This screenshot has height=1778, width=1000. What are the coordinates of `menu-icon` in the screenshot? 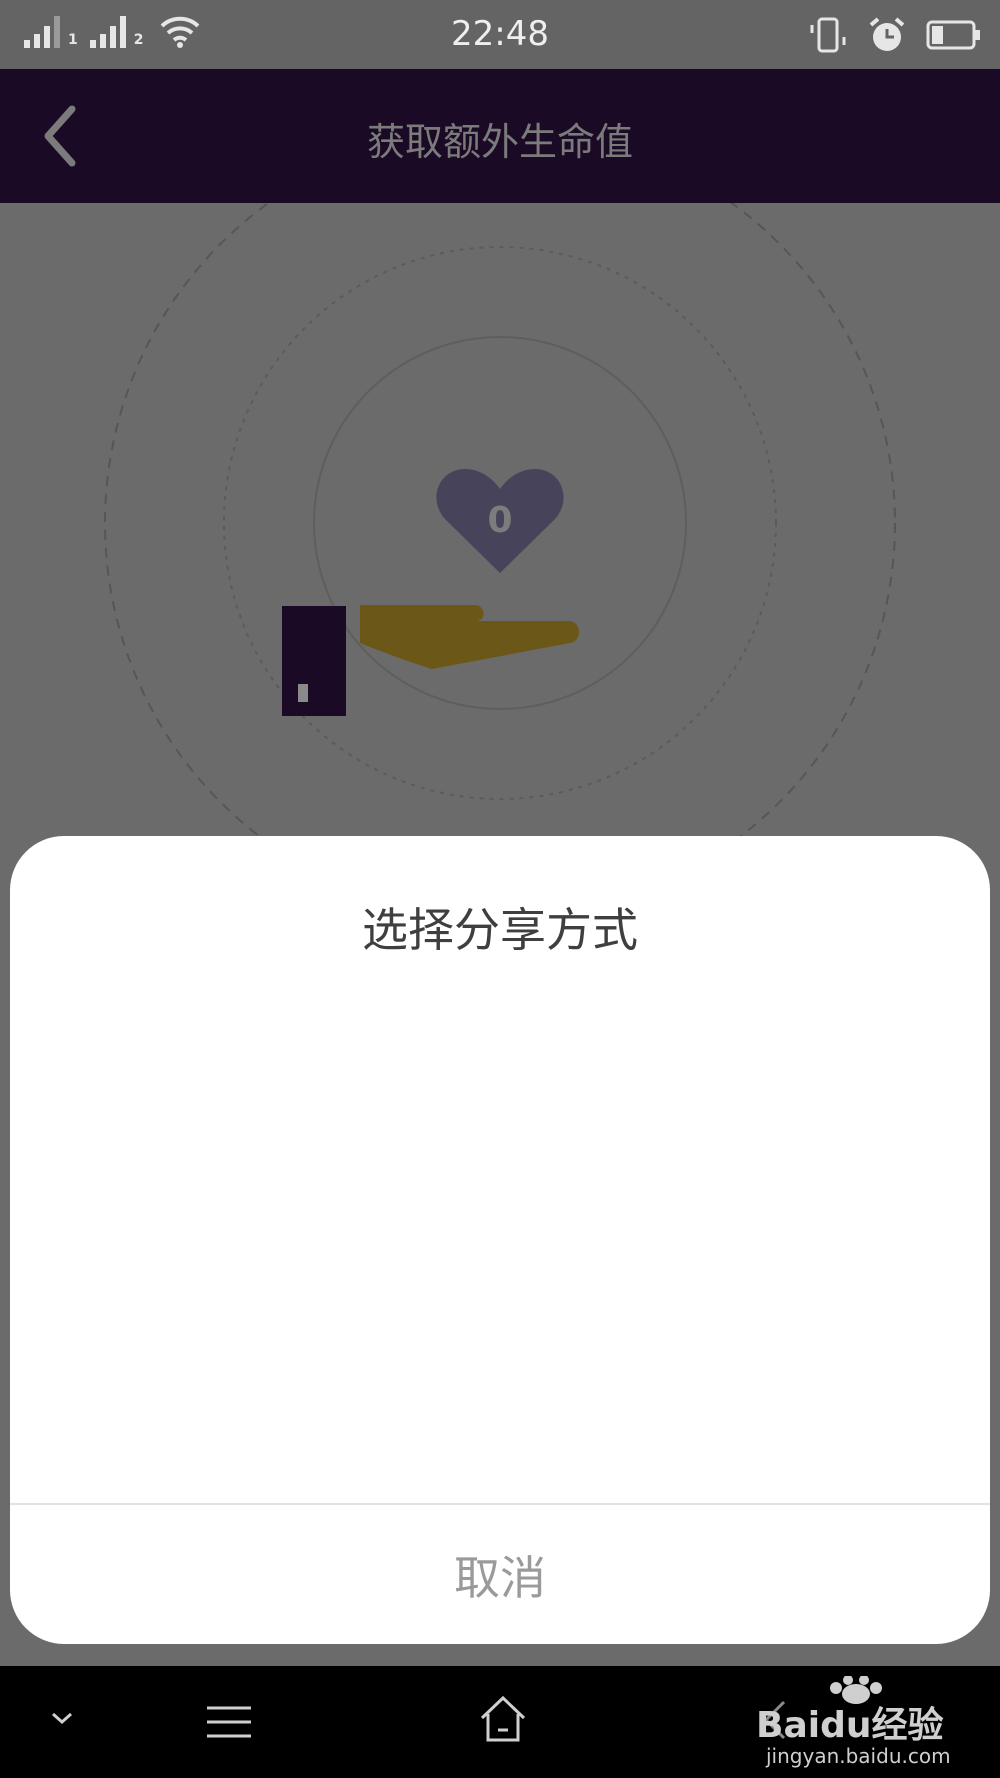 It's located at (229, 1722).